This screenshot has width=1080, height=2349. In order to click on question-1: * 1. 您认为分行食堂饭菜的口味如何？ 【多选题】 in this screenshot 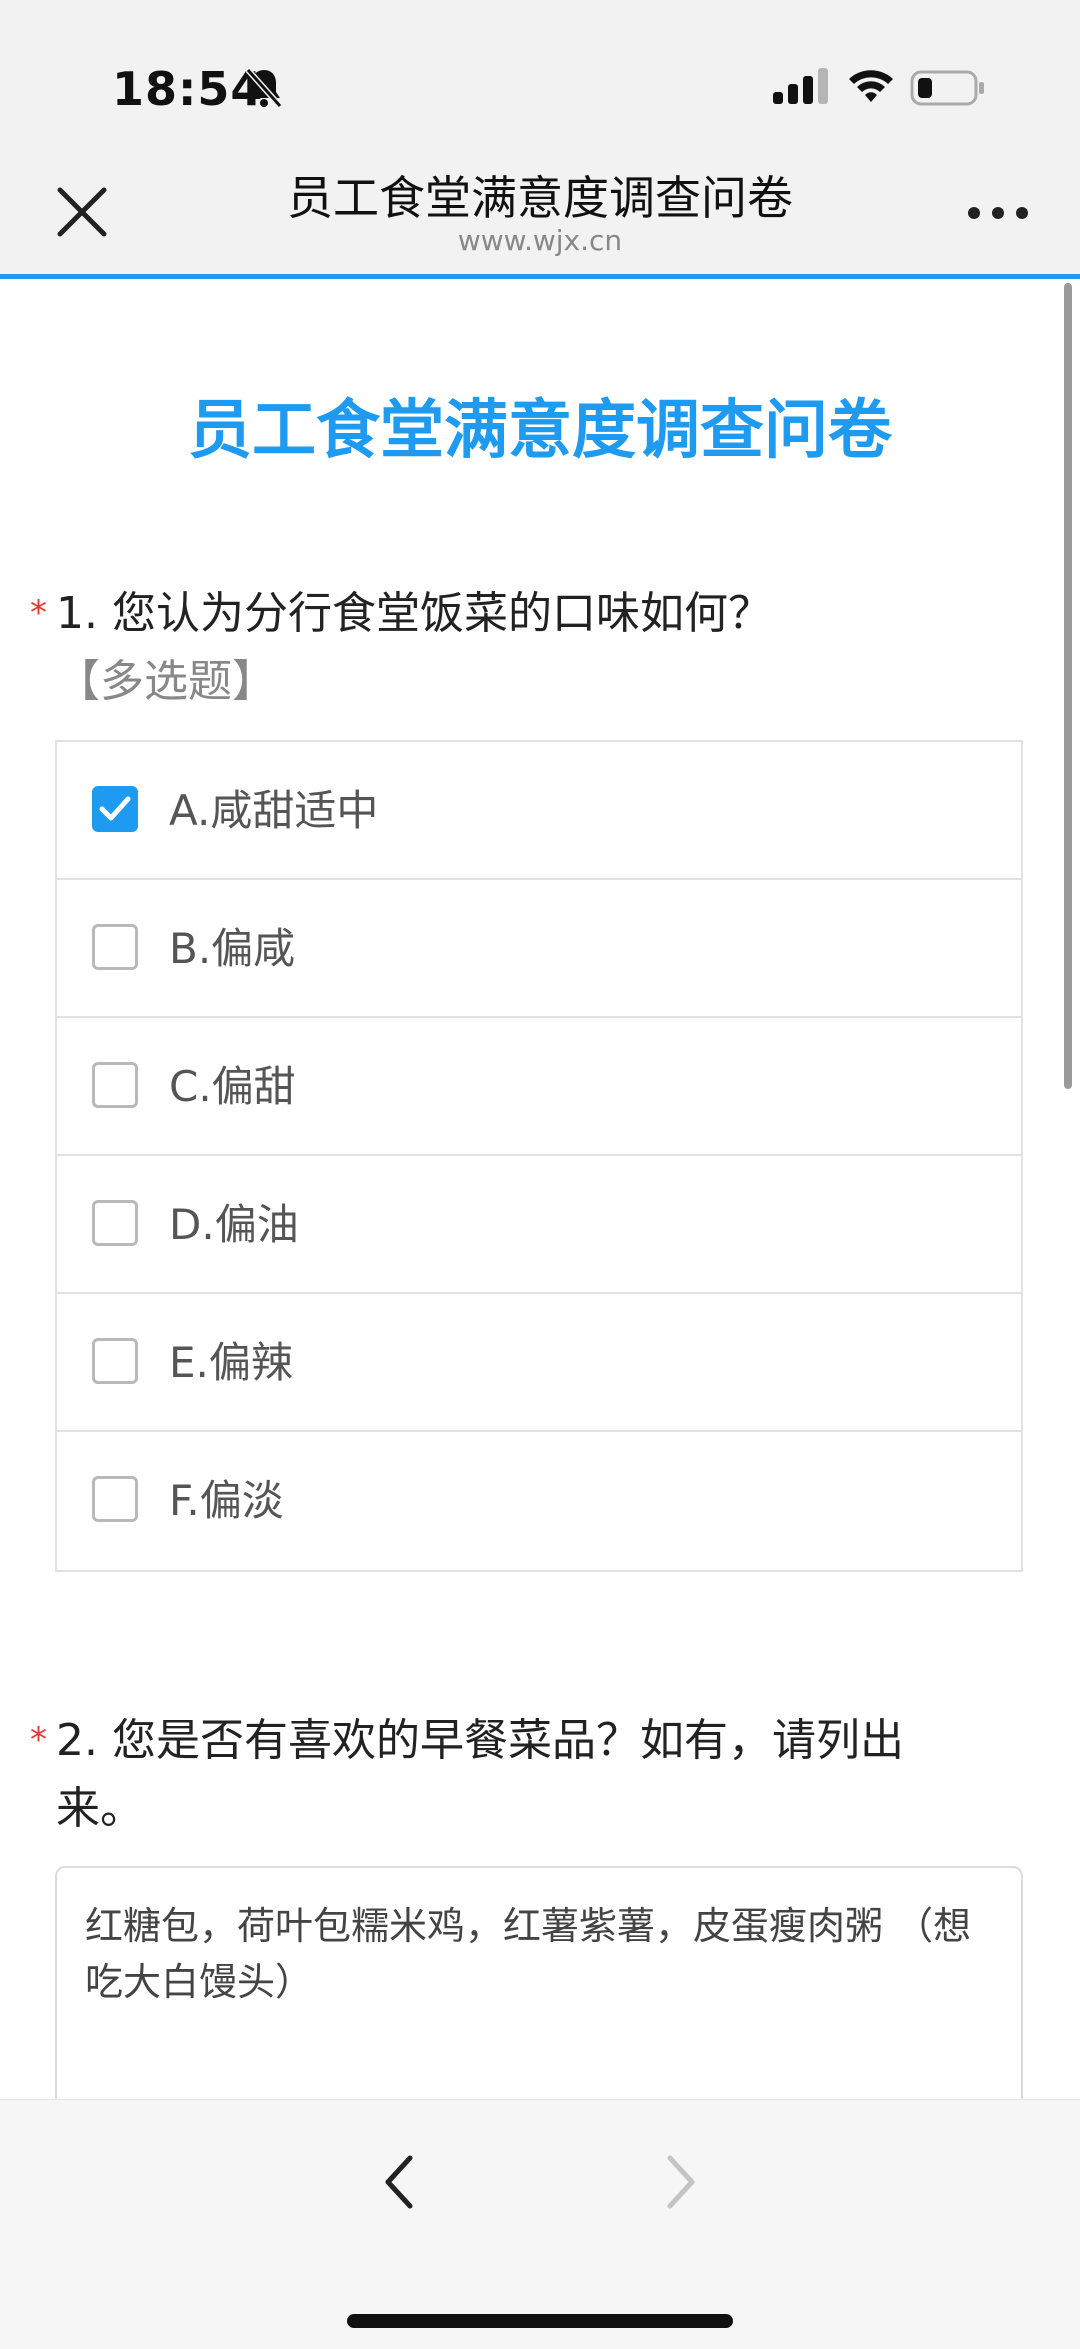, I will do `click(510, 648)`.